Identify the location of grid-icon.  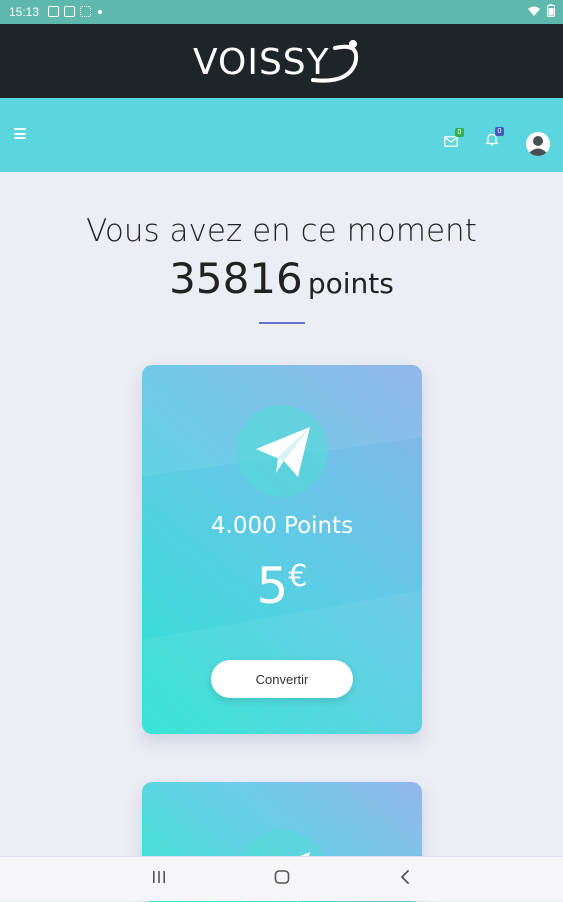
(85, 11).